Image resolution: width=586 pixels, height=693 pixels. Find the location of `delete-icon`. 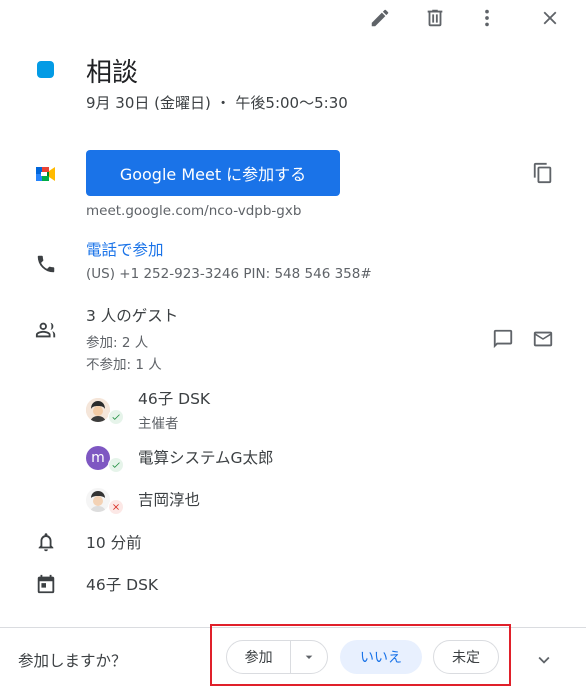

delete-icon is located at coordinates (435, 18).